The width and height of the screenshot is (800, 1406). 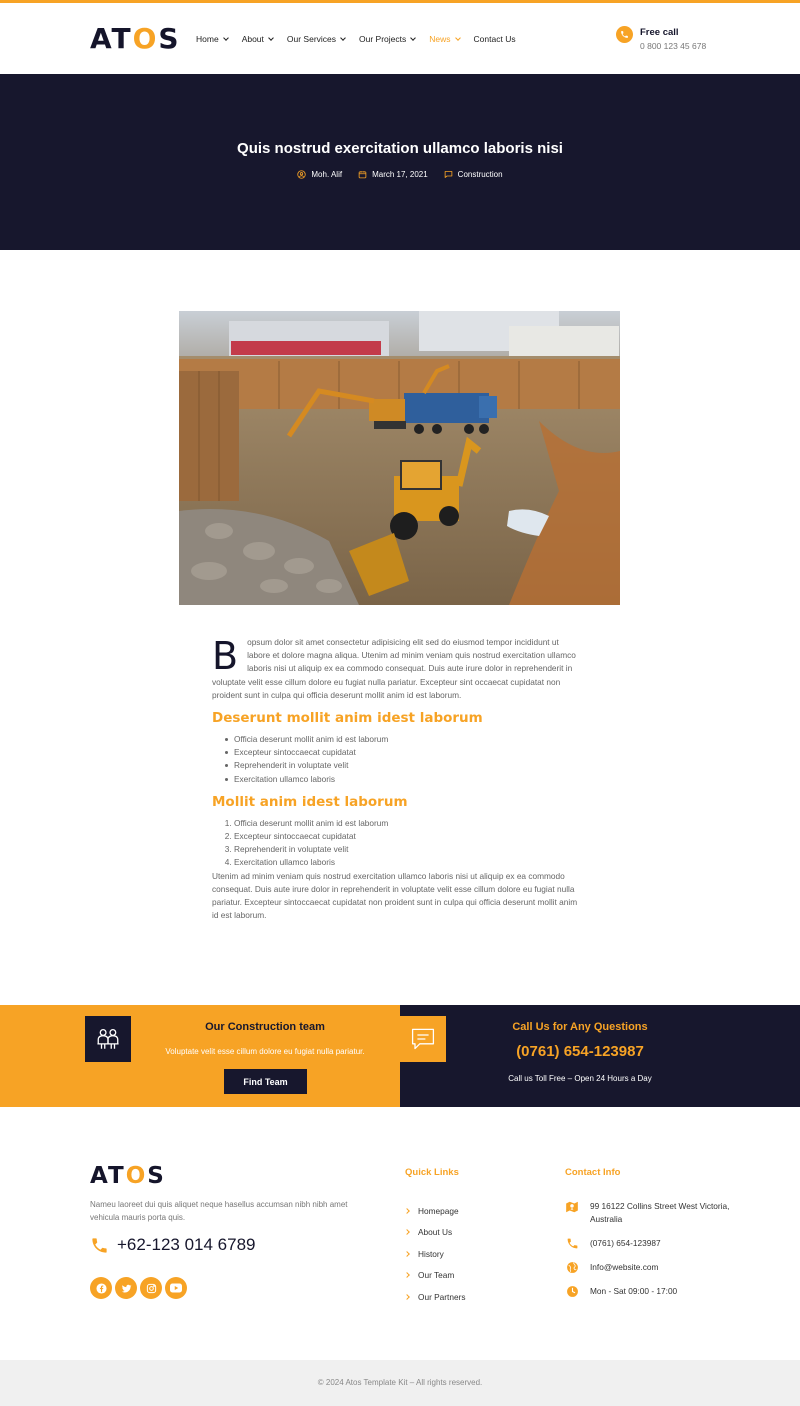 I want to click on instagram-icon, so click(x=151, y=1288).